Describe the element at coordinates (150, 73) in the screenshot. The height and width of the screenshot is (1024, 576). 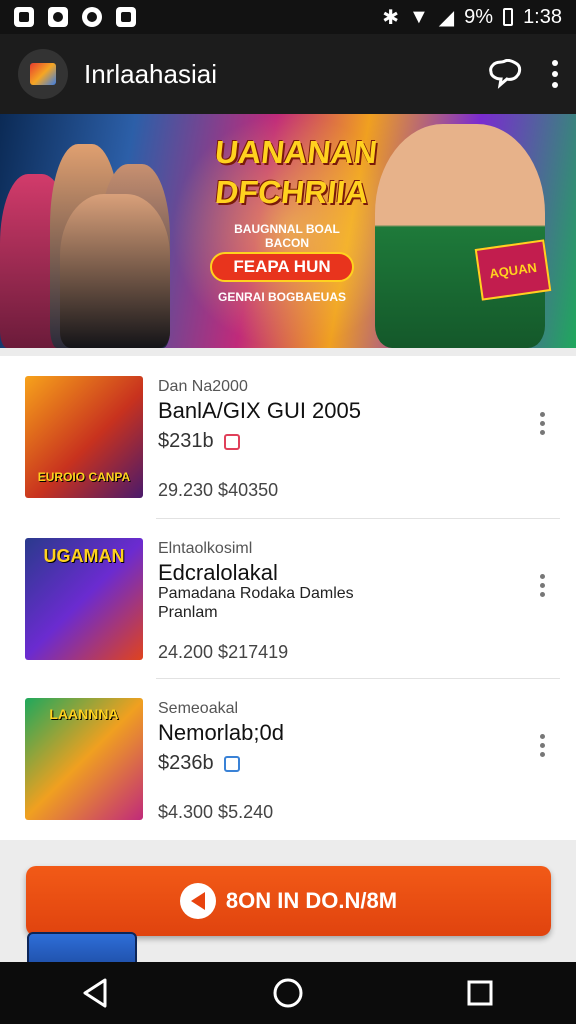
I see `app-title: Inrlaahasiai` at that location.